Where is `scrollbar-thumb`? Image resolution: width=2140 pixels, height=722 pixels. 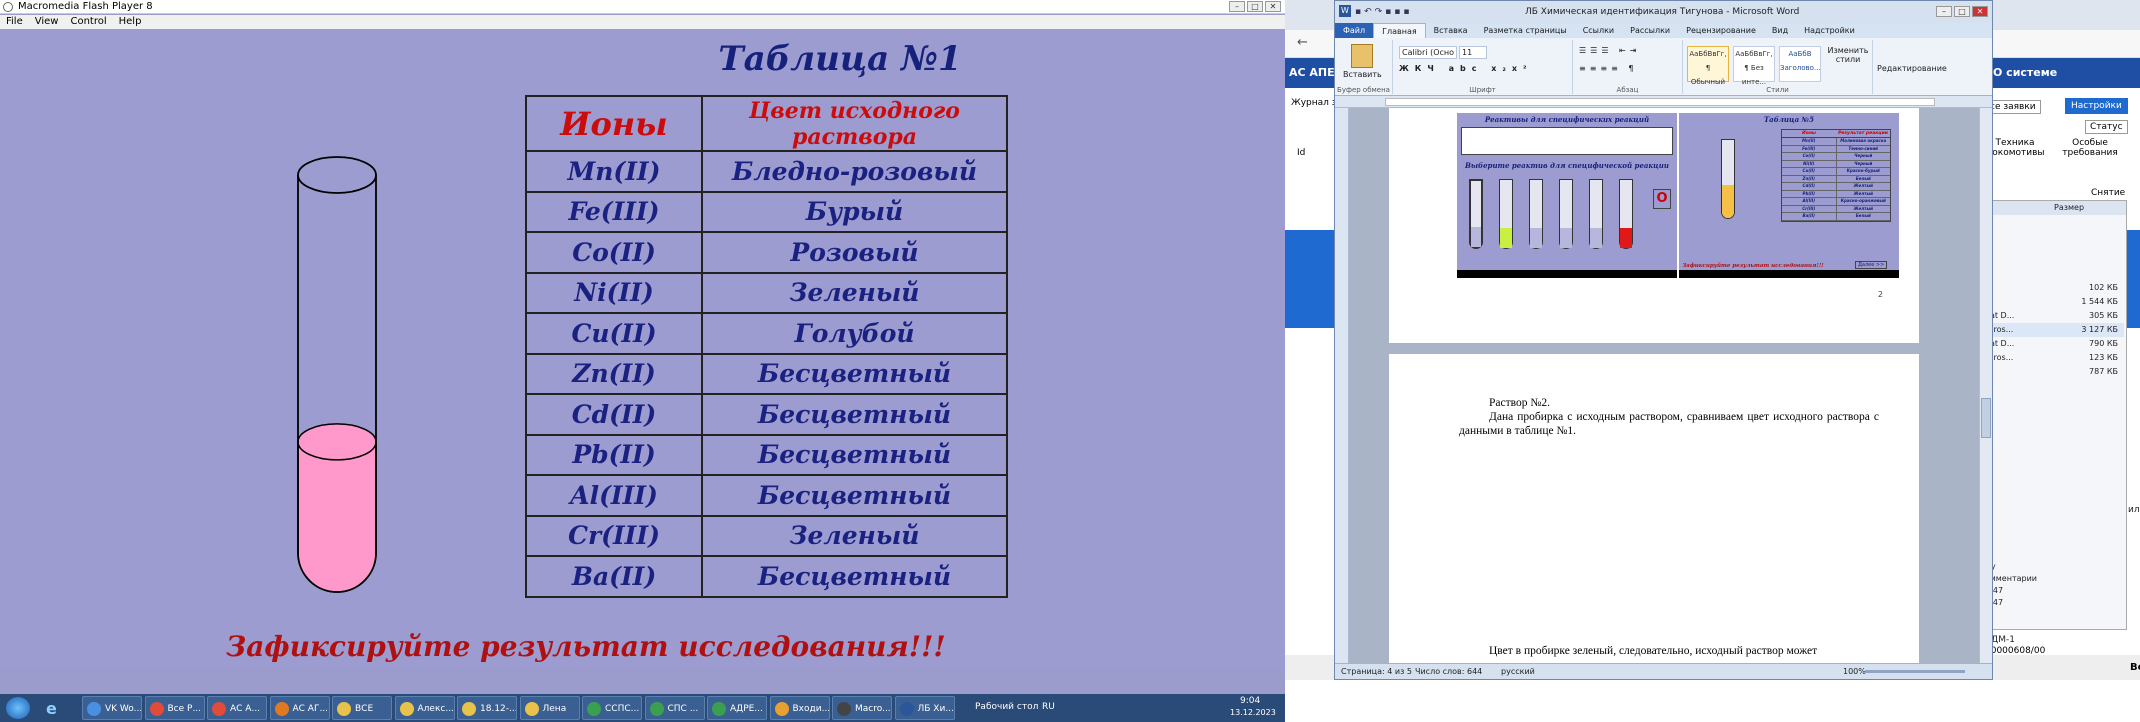
scrollbar-thumb is located at coordinates (1986, 418).